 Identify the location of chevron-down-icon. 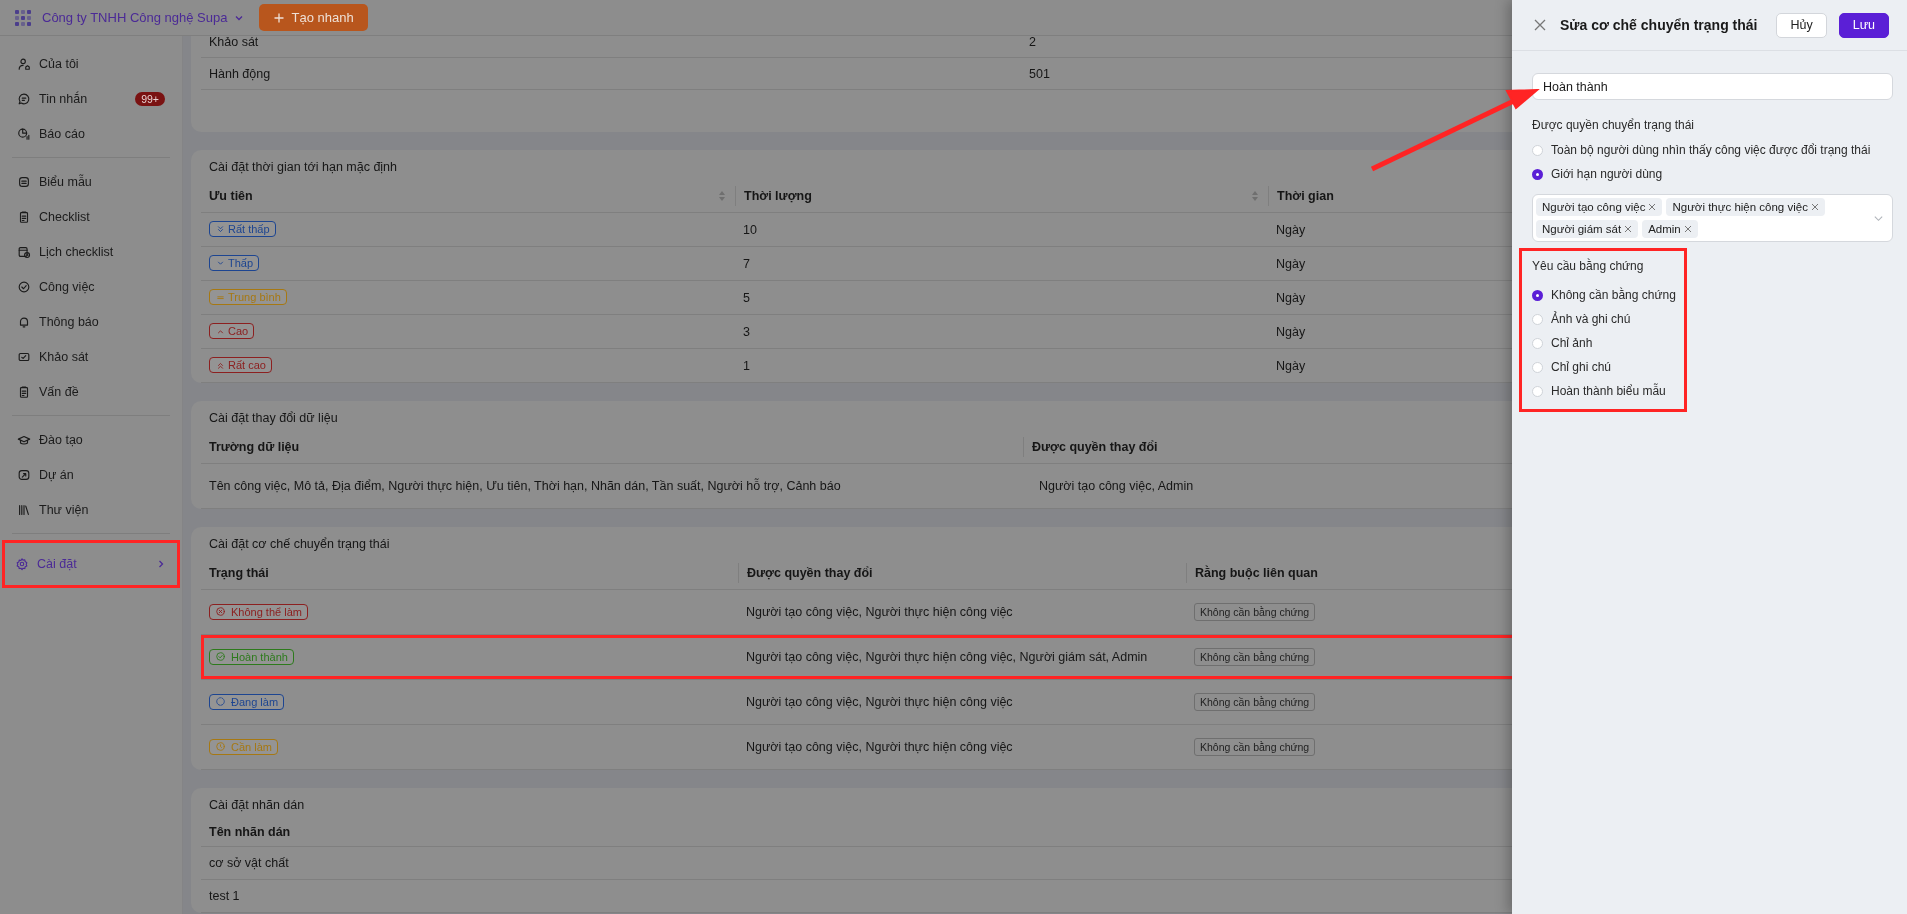
(1878, 218).